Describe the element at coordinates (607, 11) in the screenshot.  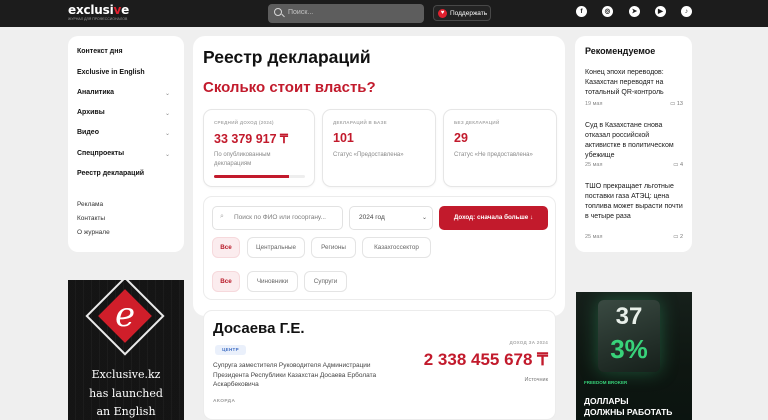
I see `instagram-icon: ◎` at that location.